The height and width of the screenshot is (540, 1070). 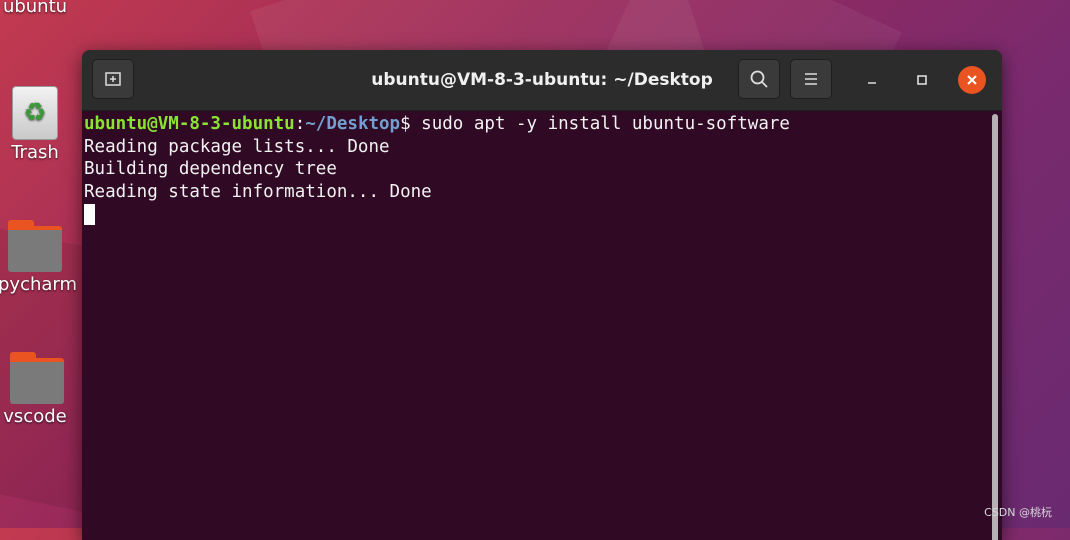 I want to click on new-tab-button, so click(x=113, y=79).